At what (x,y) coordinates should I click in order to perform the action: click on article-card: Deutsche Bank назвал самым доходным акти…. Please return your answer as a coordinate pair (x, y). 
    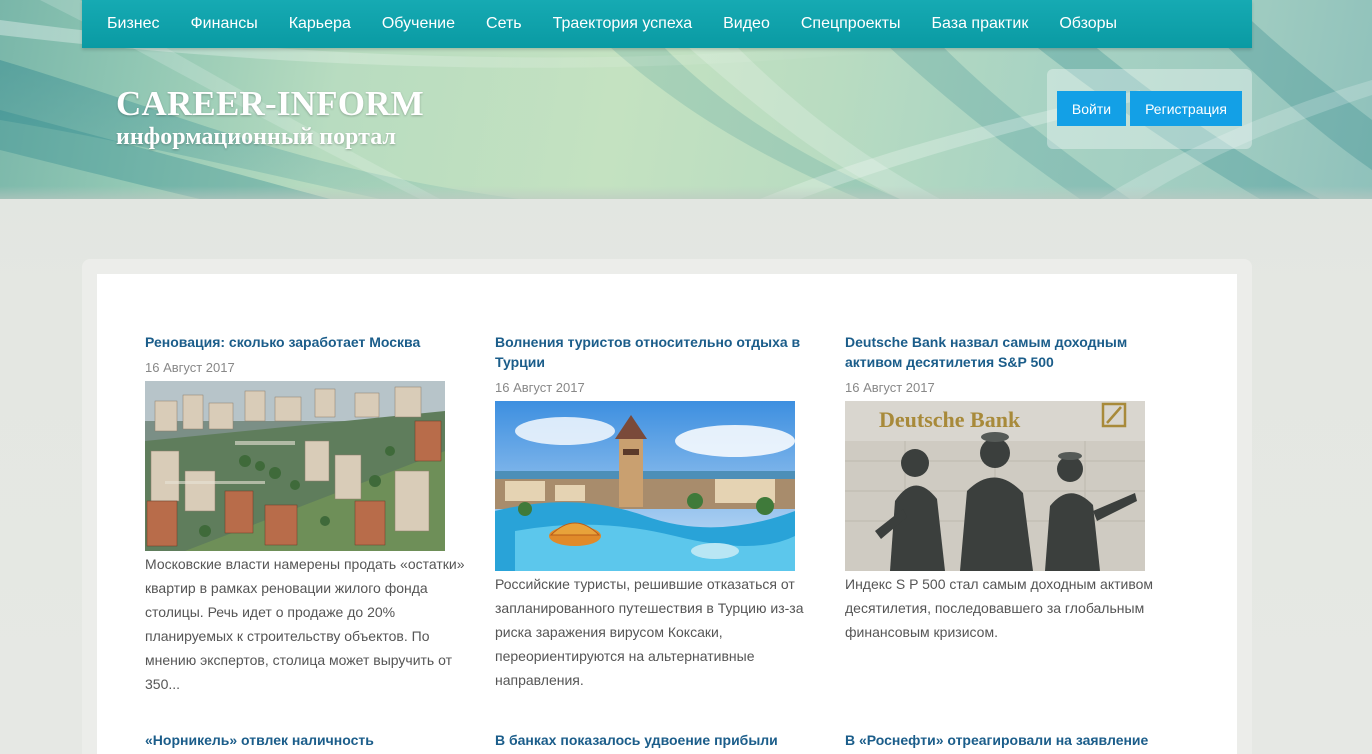
    Looking at the image, I should click on (1005, 488).